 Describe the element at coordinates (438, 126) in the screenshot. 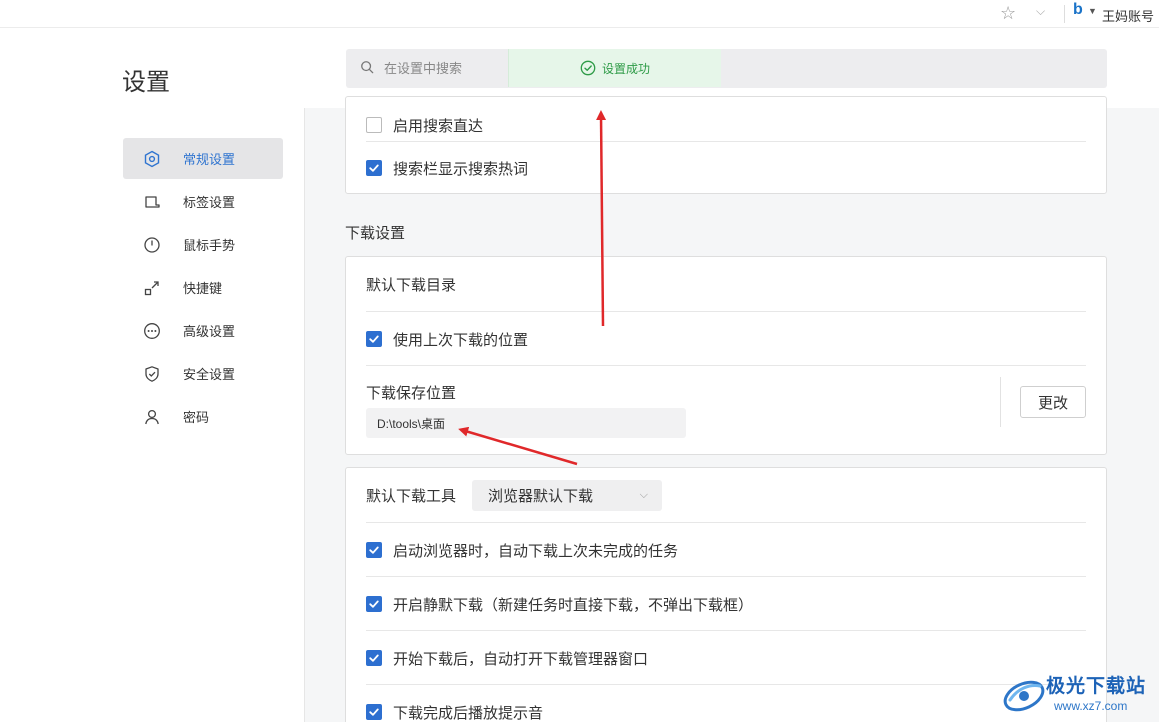

I see `search-direct-label: 启用搜索直达` at that location.